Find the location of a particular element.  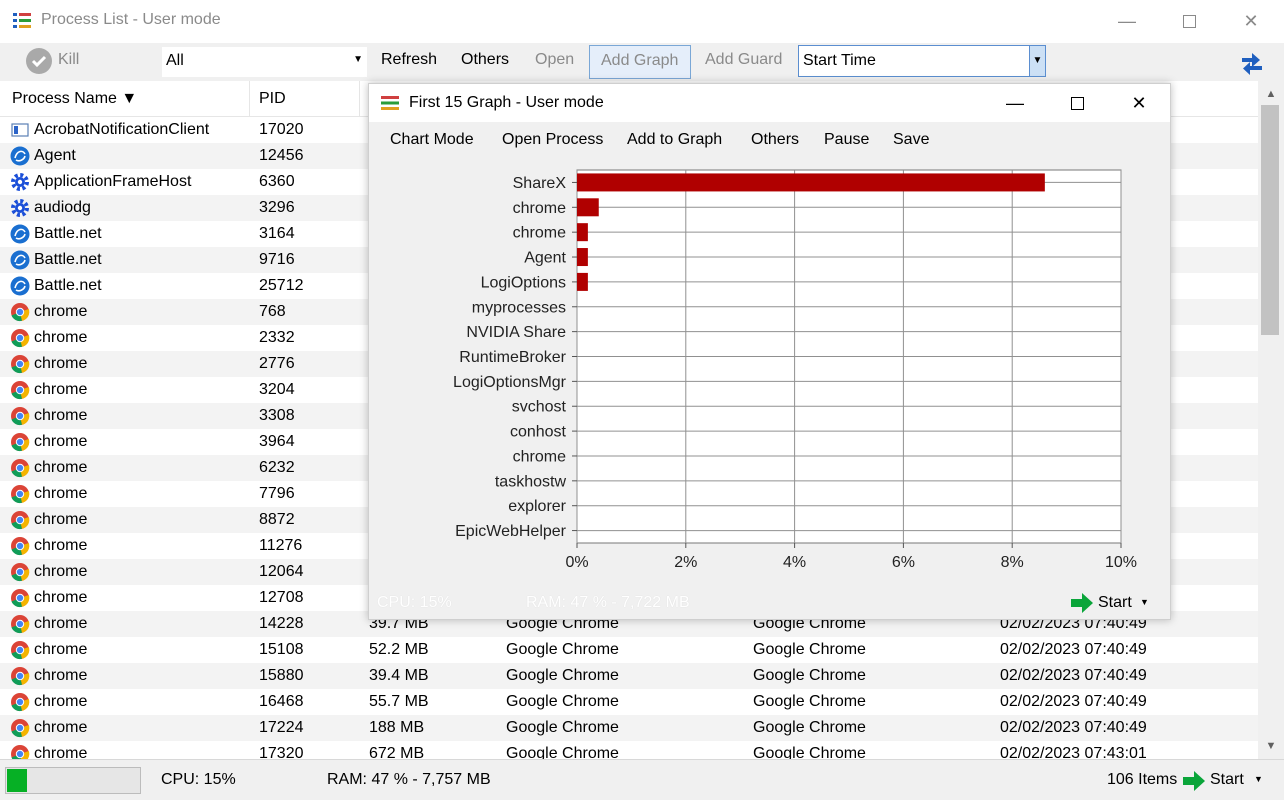

y-tick-label: RuntimeBroker is located at coordinates (512, 357).